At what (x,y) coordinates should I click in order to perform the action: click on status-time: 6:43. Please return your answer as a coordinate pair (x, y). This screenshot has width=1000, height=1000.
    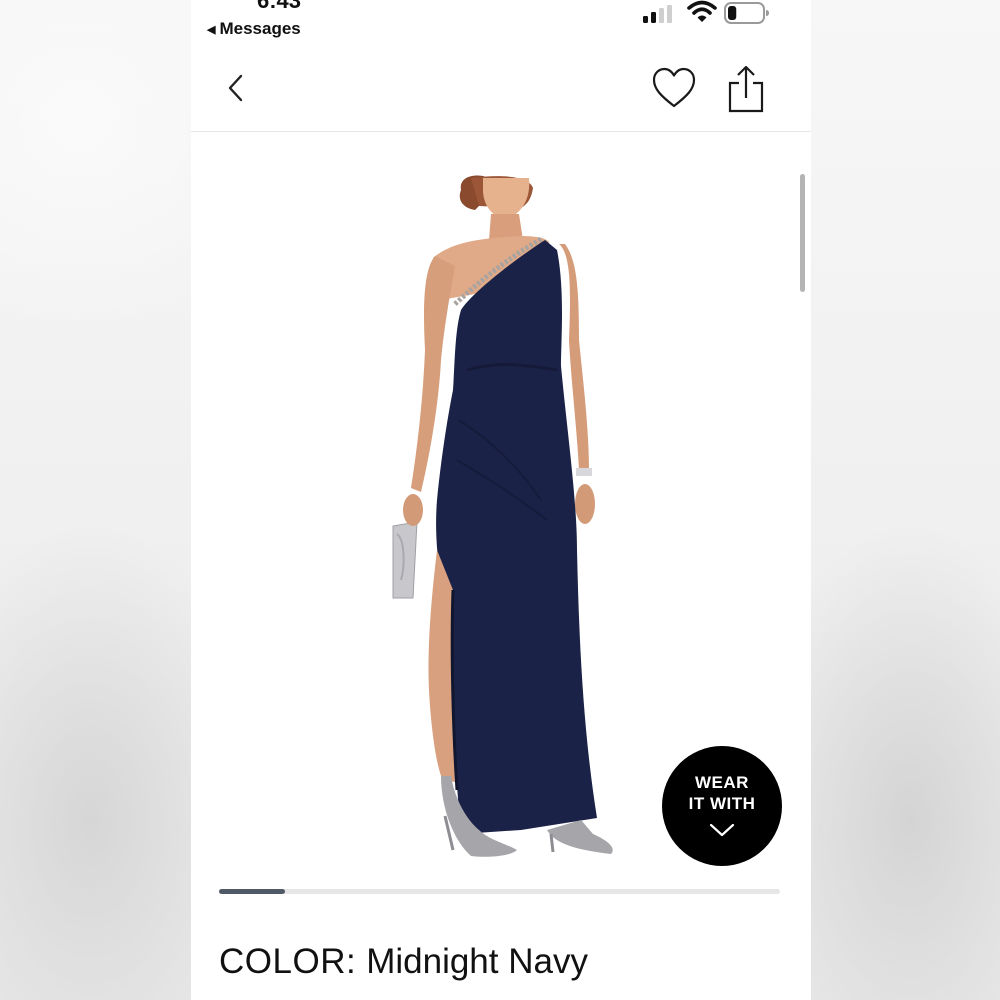
    Looking at the image, I should click on (279, 6).